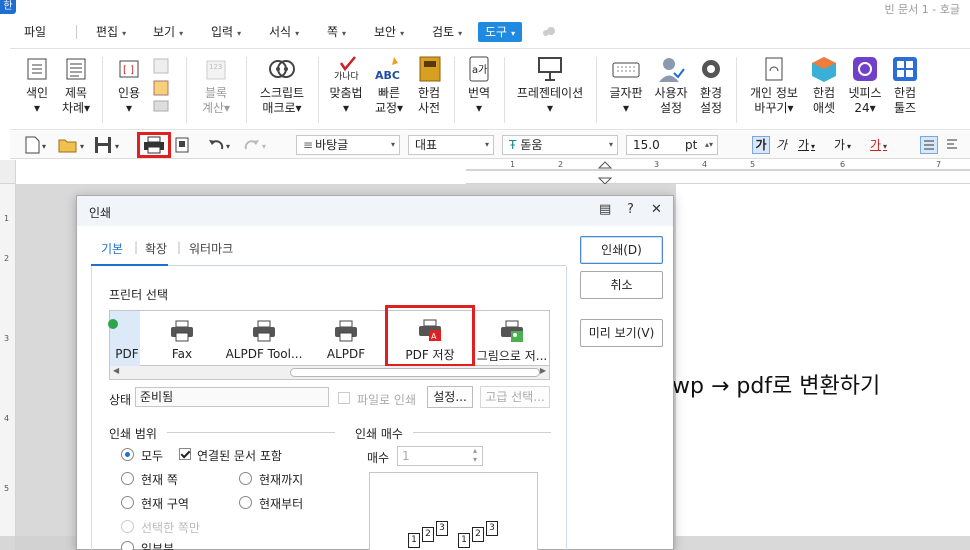 This screenshot has width=970, height=550. What do you see at coordinates (550, 85) in the screenshot?
I see `presentation-button: 프레젠테이션 ▾` at bounding box center [550, 85].